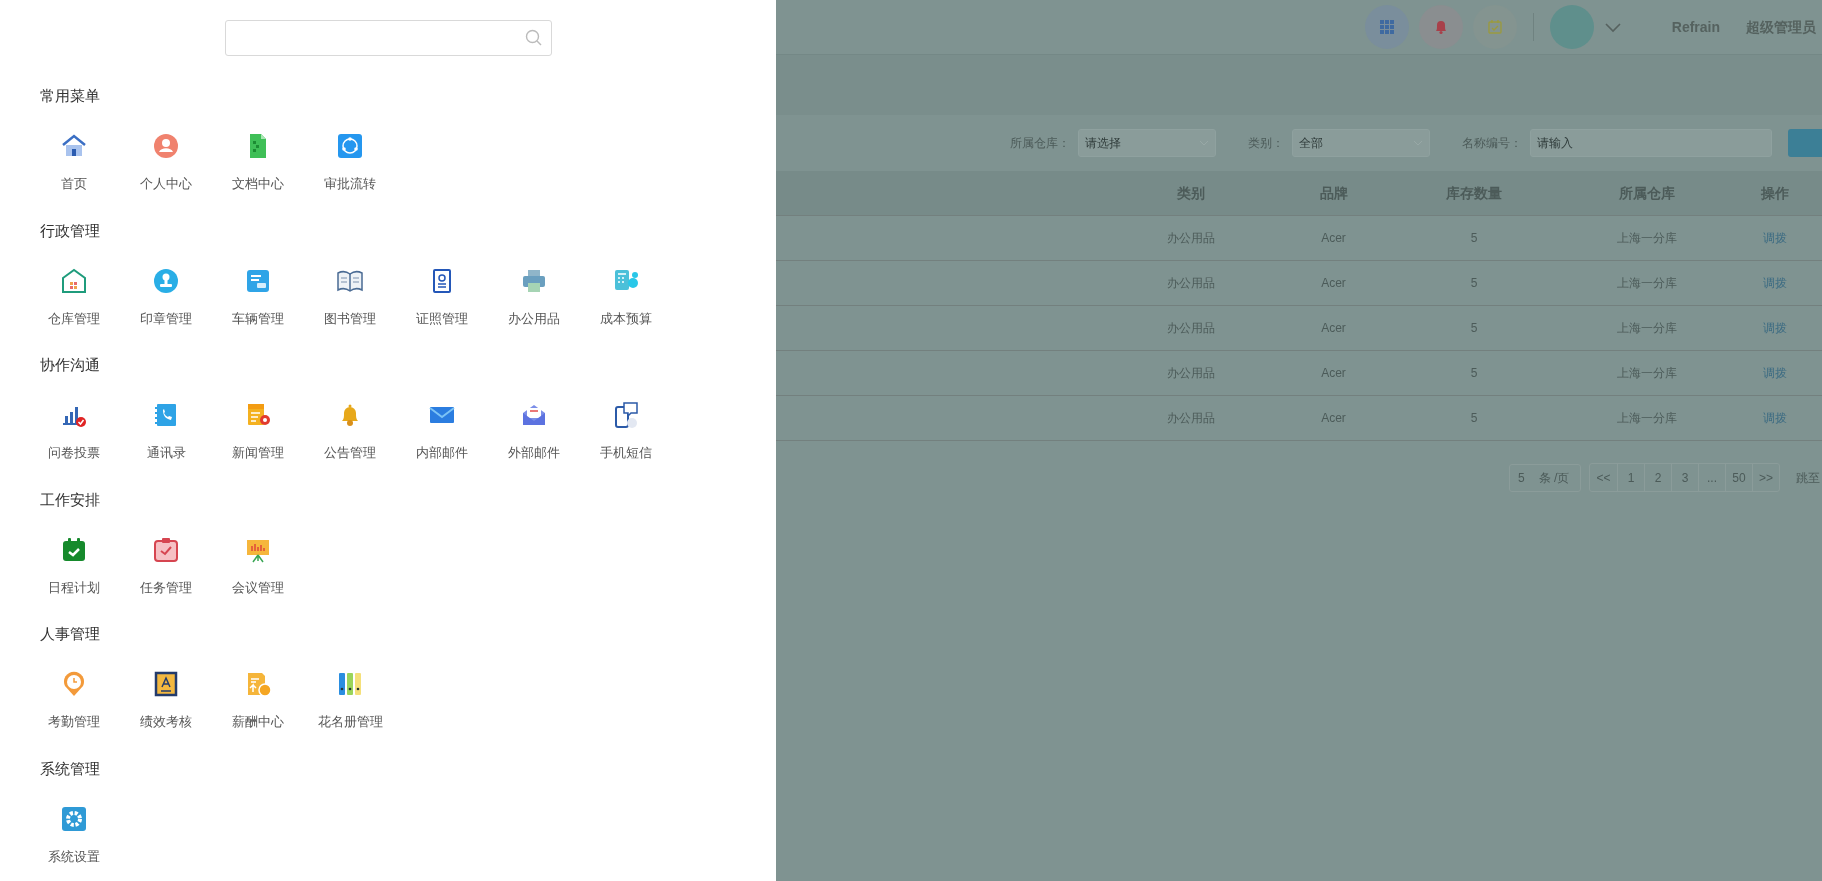 The image size is (1822, 881). What do you see at coordinates (166, 163) in the screenshot?
I see `menu-item: 个人中心` at bounding box center [166, 163].